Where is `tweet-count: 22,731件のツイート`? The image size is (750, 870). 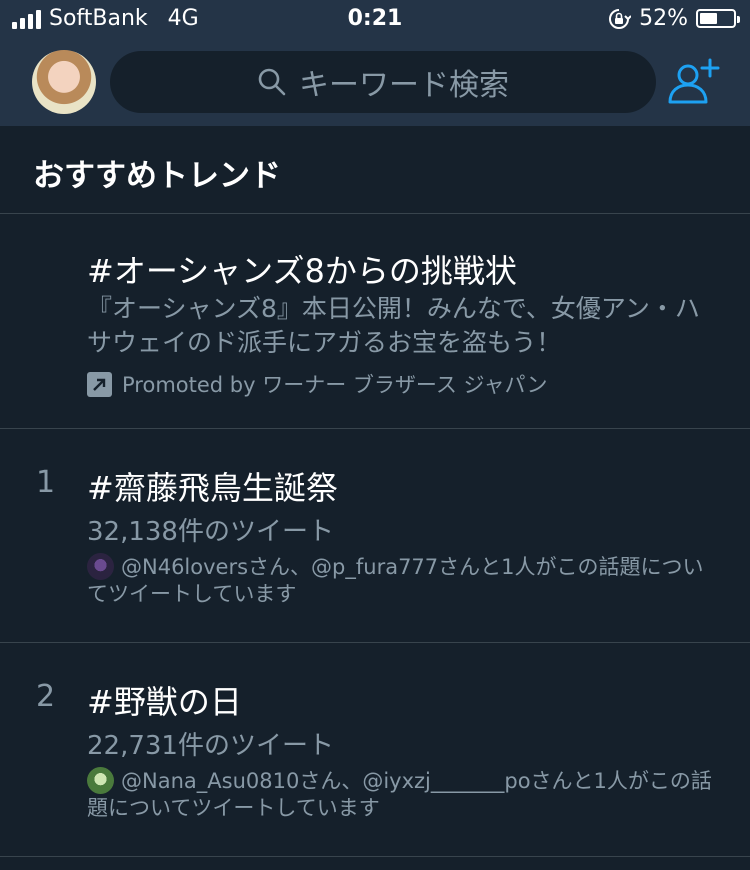 tweet-count: 22,731件のツイート is located at coordinates (210, 746).